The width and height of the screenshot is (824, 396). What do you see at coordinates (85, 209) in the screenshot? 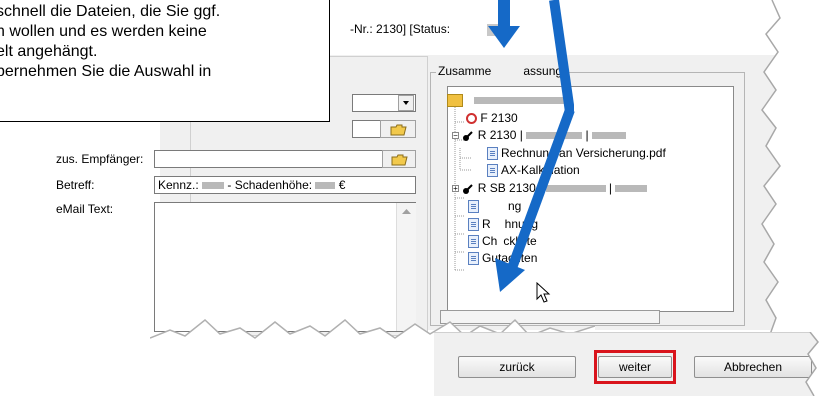
I see `body-label: eMail Text:` at bounding box center [85, 209].